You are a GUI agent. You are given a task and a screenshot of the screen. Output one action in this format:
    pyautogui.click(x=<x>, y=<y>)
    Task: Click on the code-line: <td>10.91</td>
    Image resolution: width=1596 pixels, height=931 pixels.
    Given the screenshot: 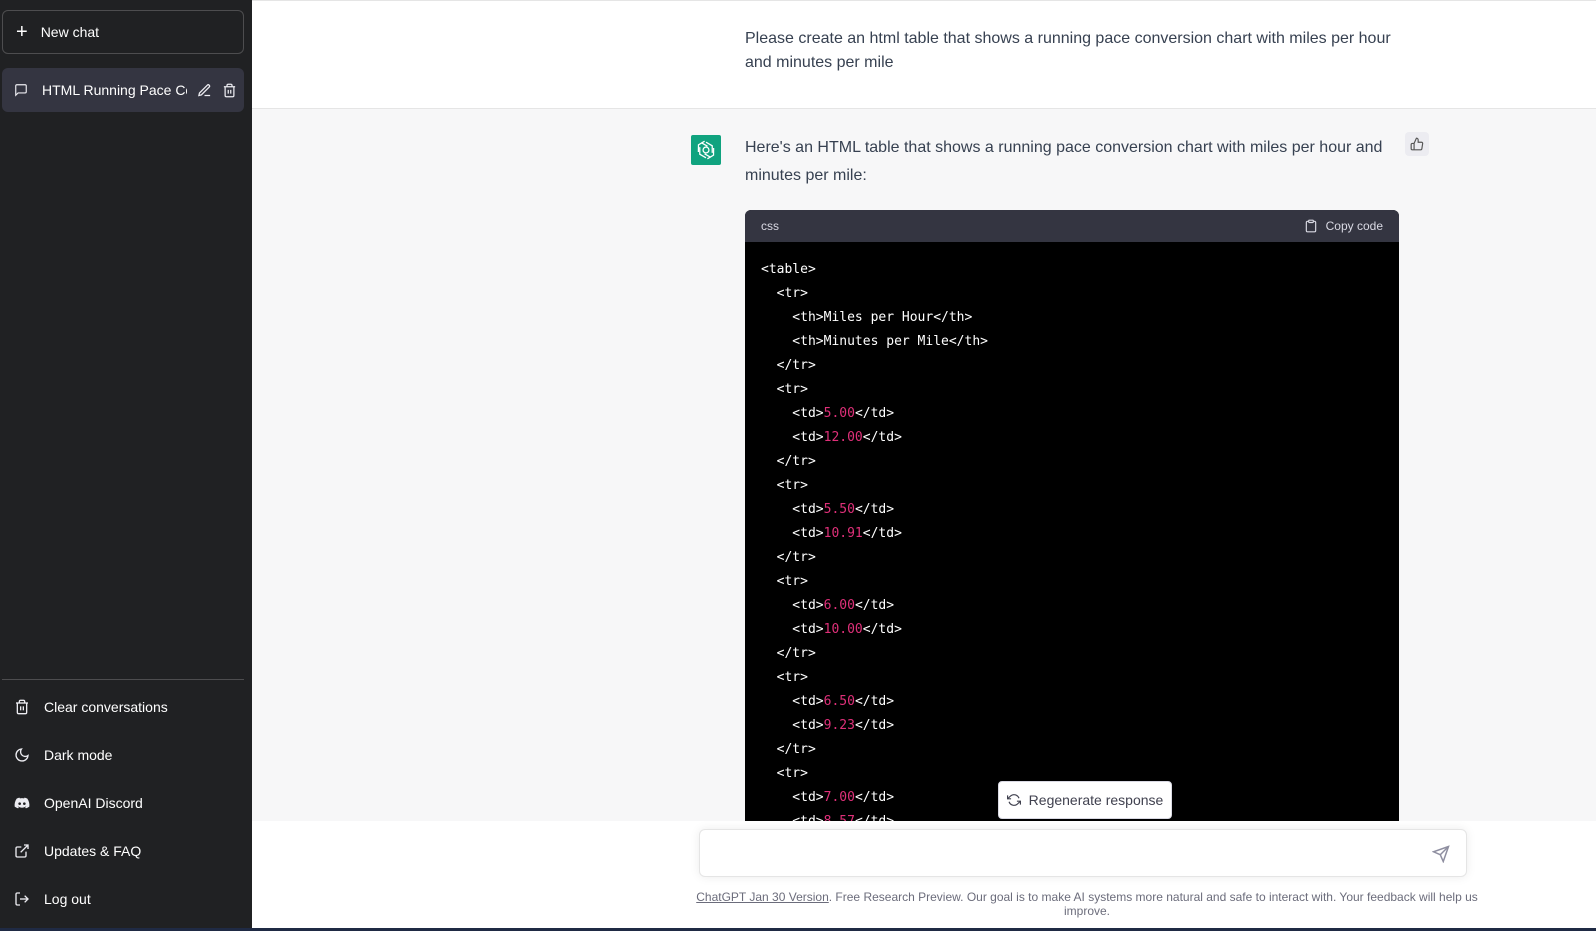 What is the action you would take?
    pyautogui.click(x=831, y=533)
    